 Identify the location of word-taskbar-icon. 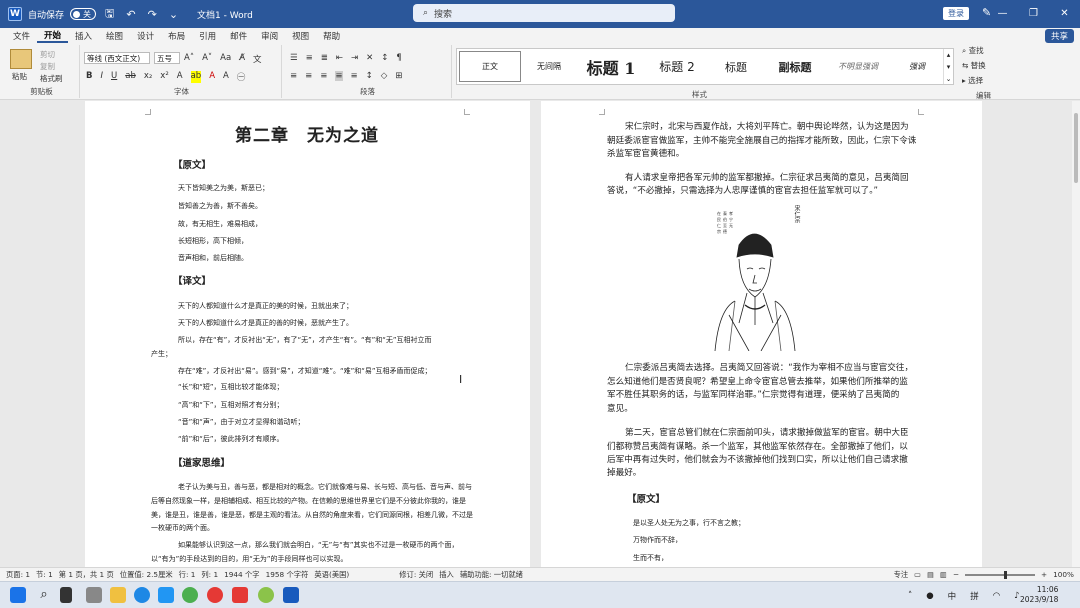
(291, 595).